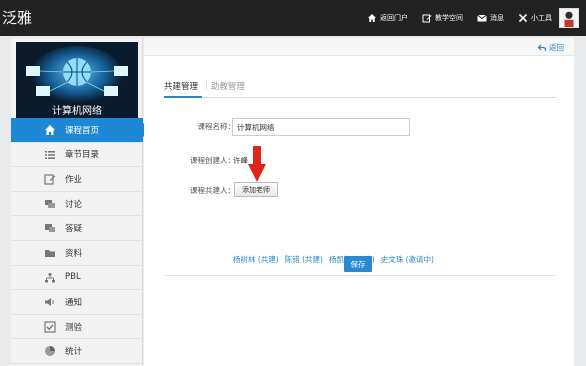 The height and width of the screenshot is (366, 586). Describe the element at coordinates (359, 47) in the screenshot. I see `main-toolbar: 返回` at that location.